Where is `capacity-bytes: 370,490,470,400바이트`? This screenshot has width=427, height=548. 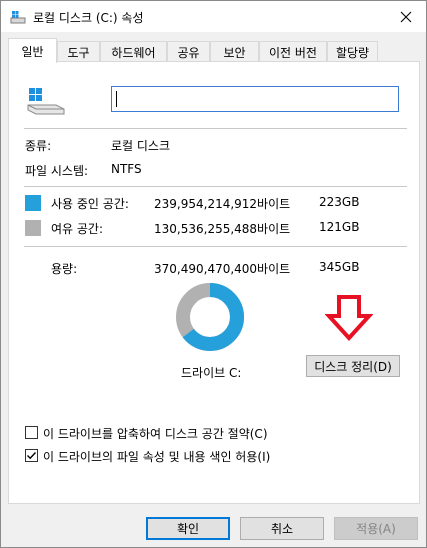 capacity-bytes: 370,490,470,400바이트 is located at coordinates (222, 269).